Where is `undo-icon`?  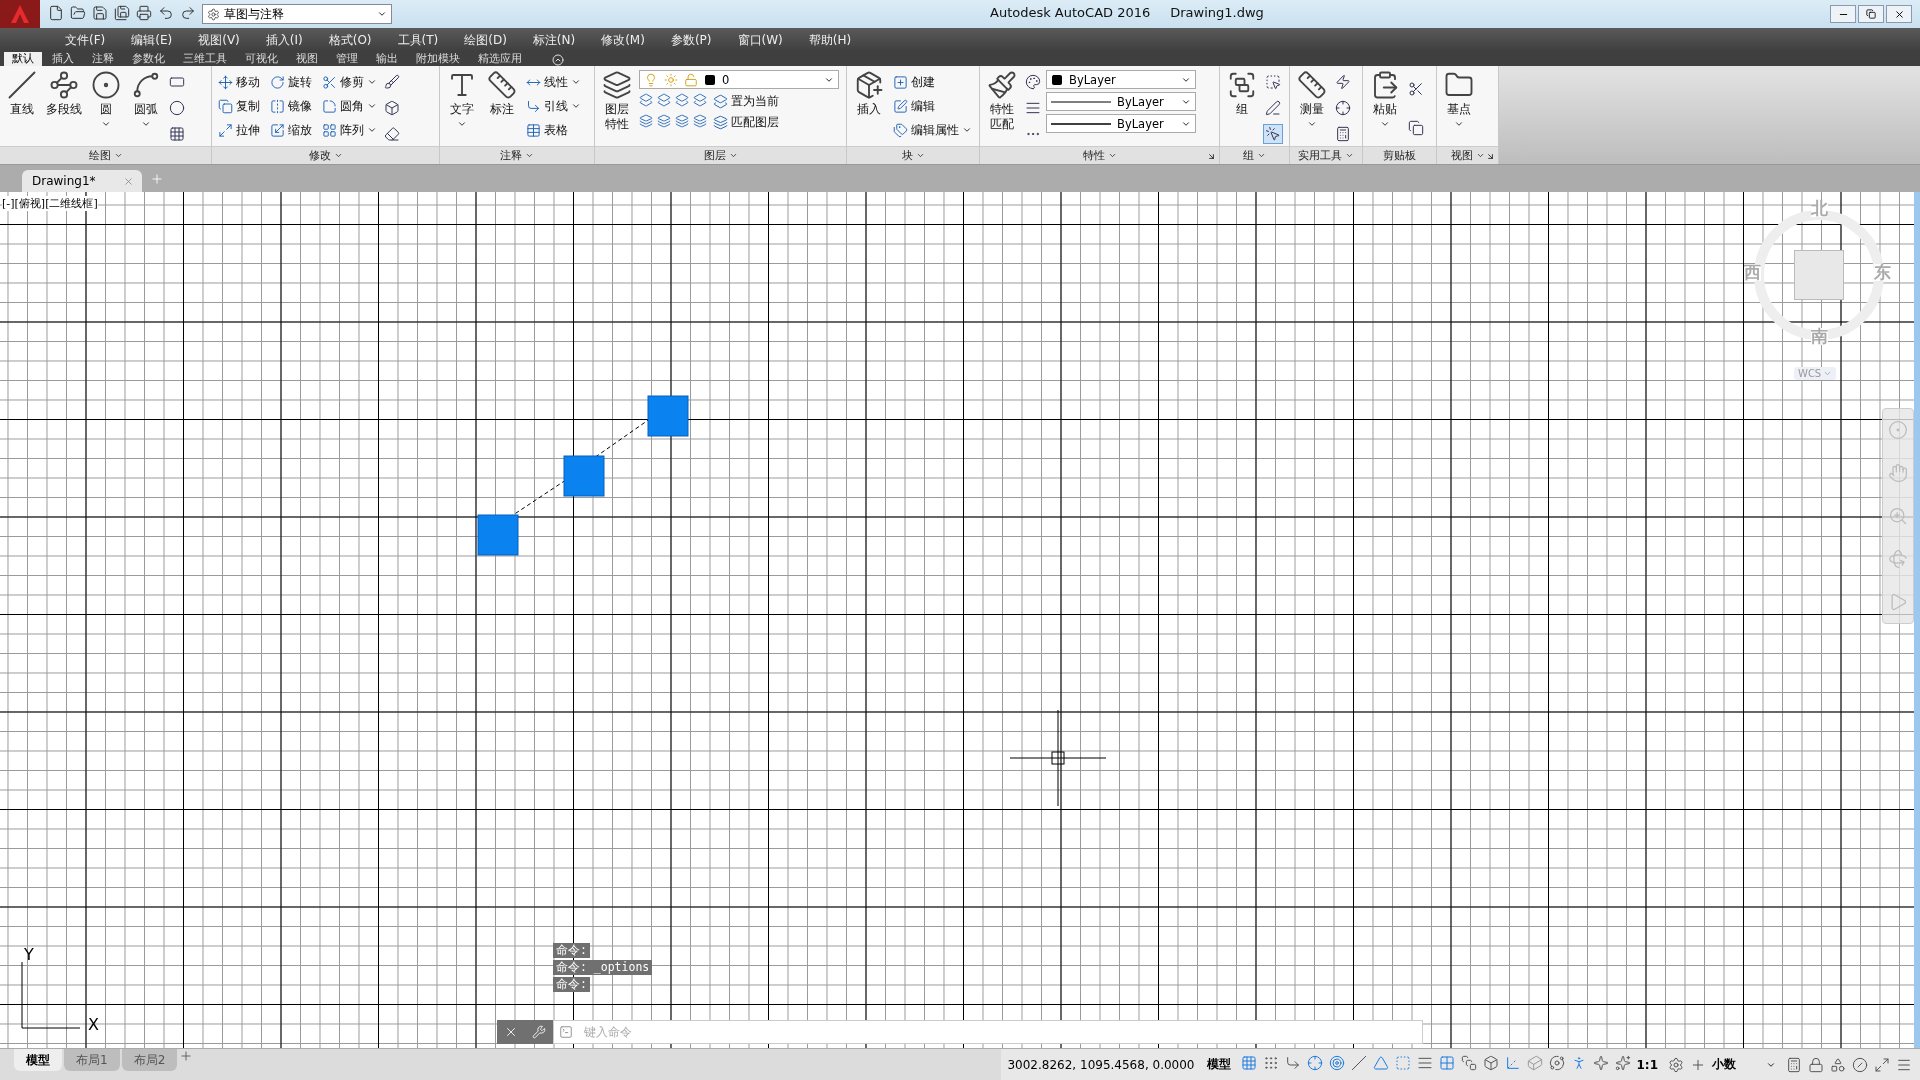
undo-icon is located at coordinates (166, 12).